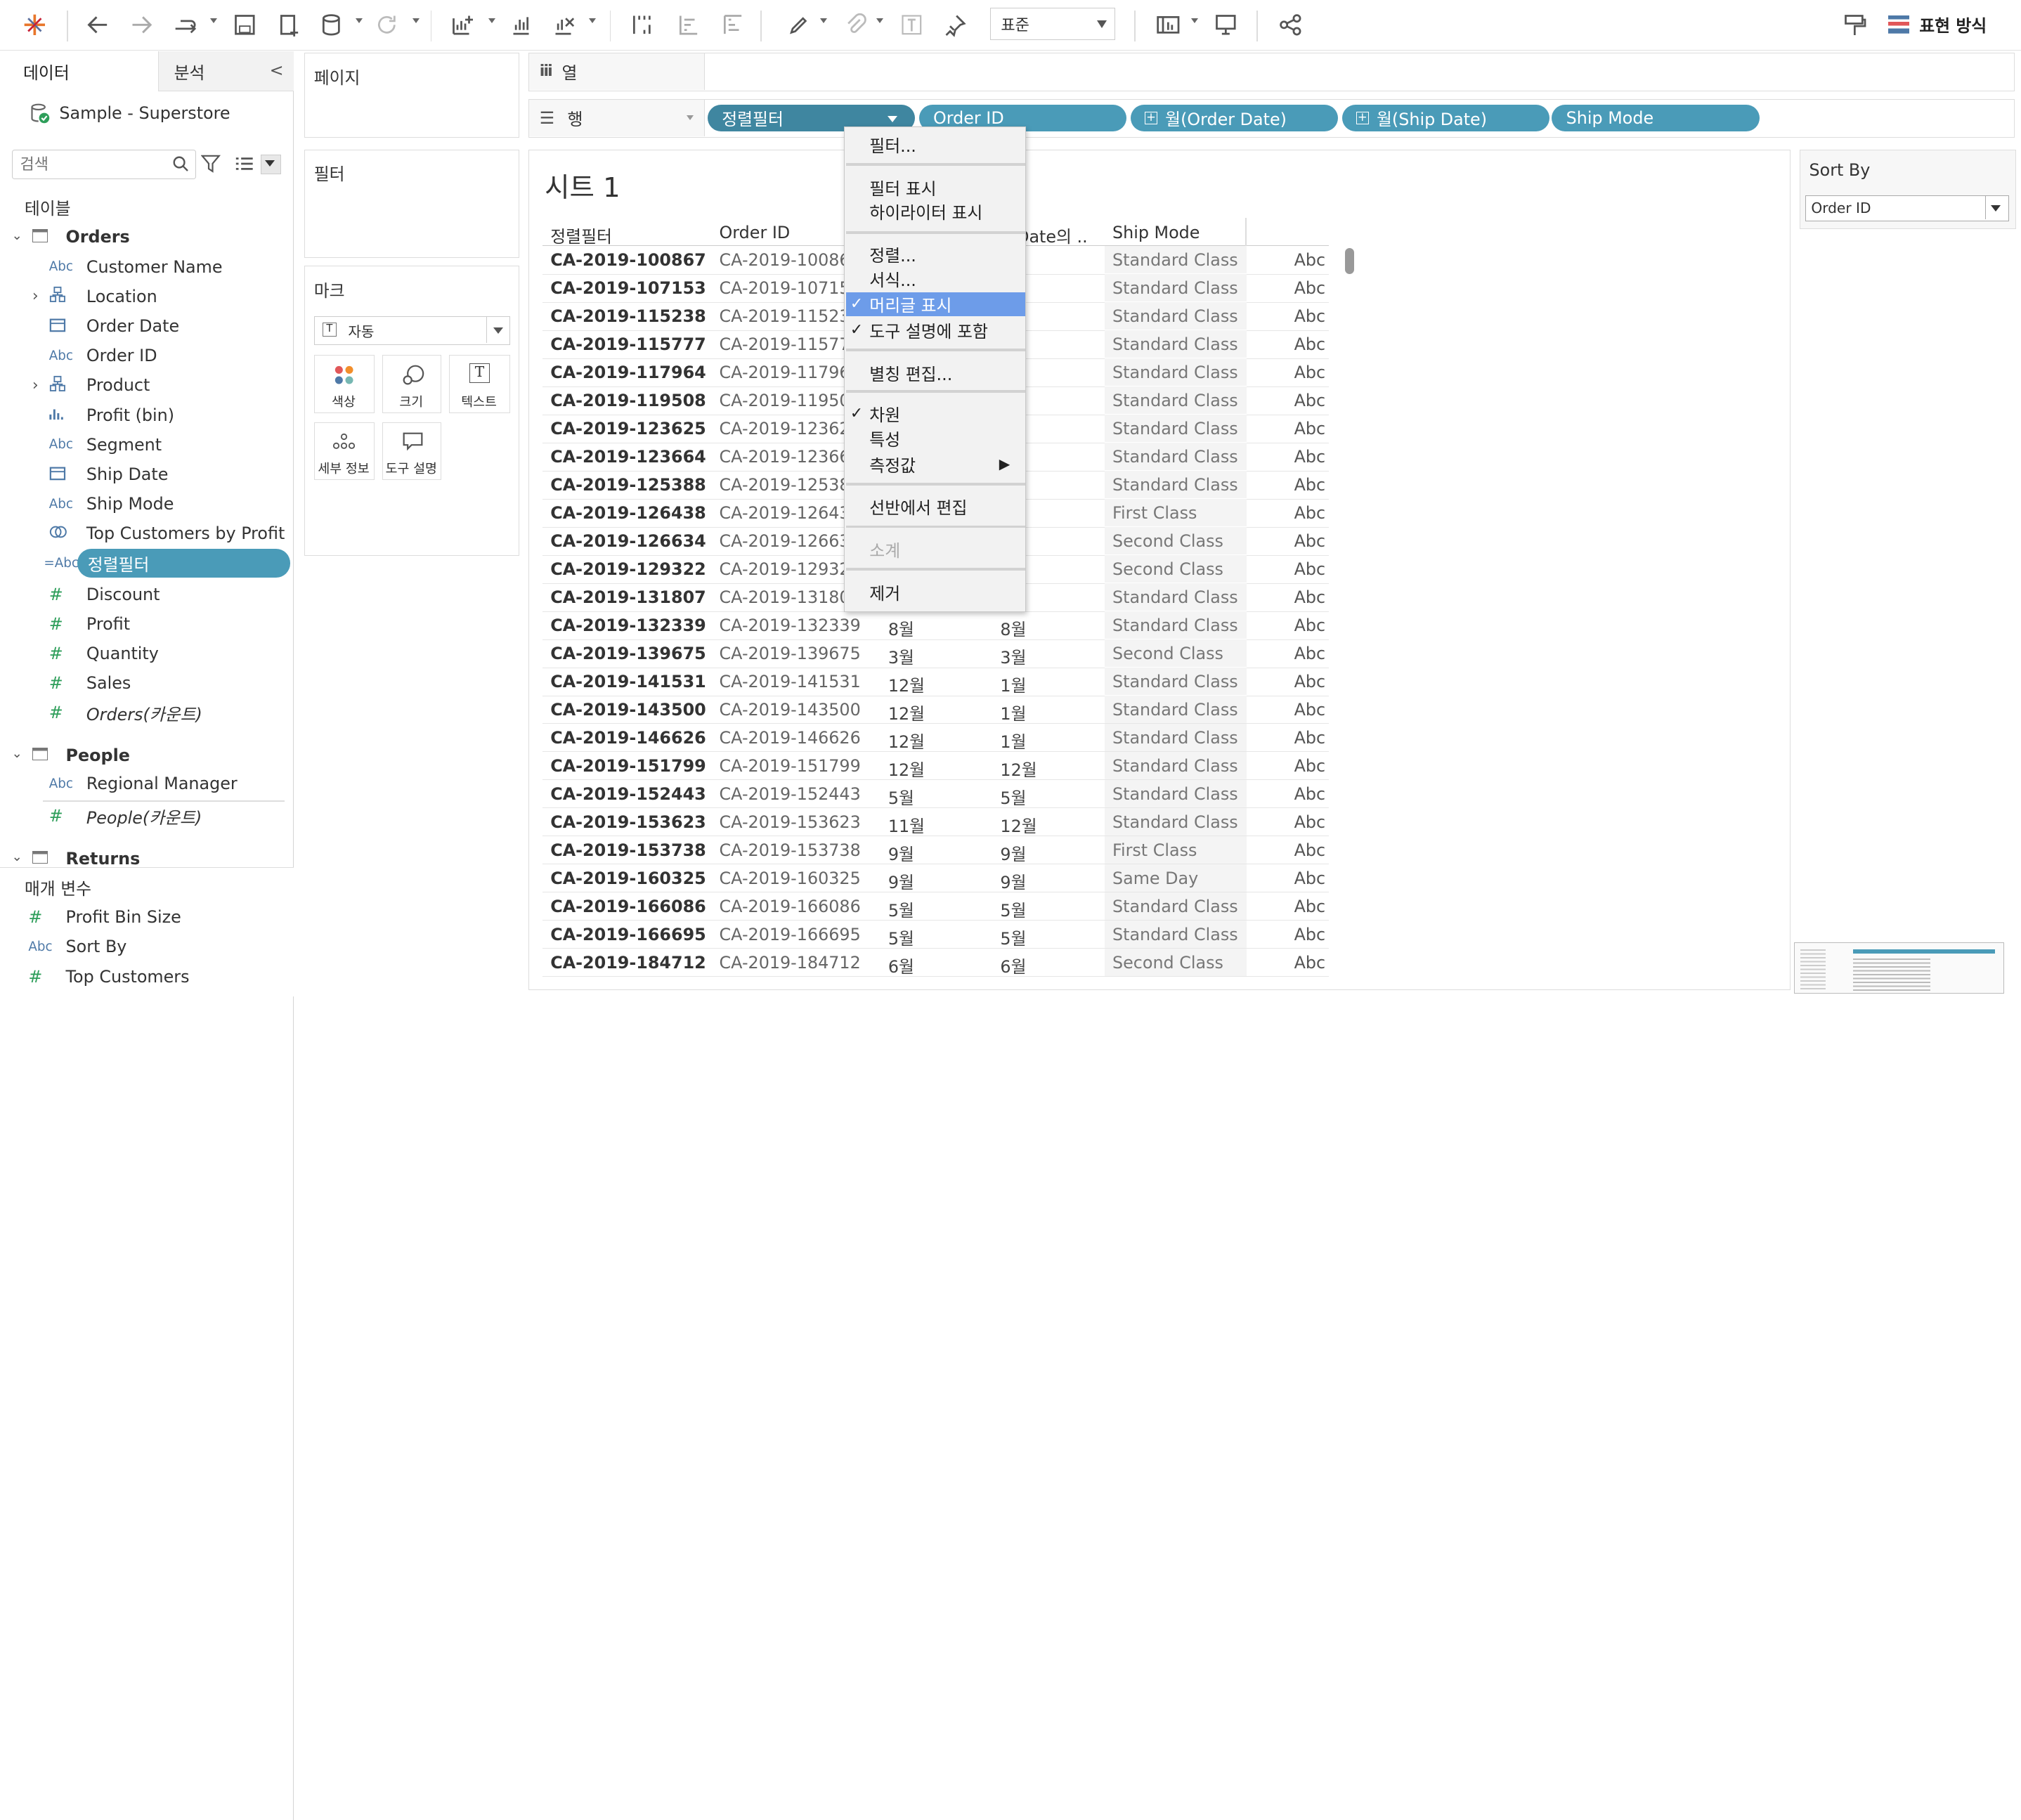  Describe the element at coordinates (331, 25) in the screenshot. I see `database-icon` at that location.